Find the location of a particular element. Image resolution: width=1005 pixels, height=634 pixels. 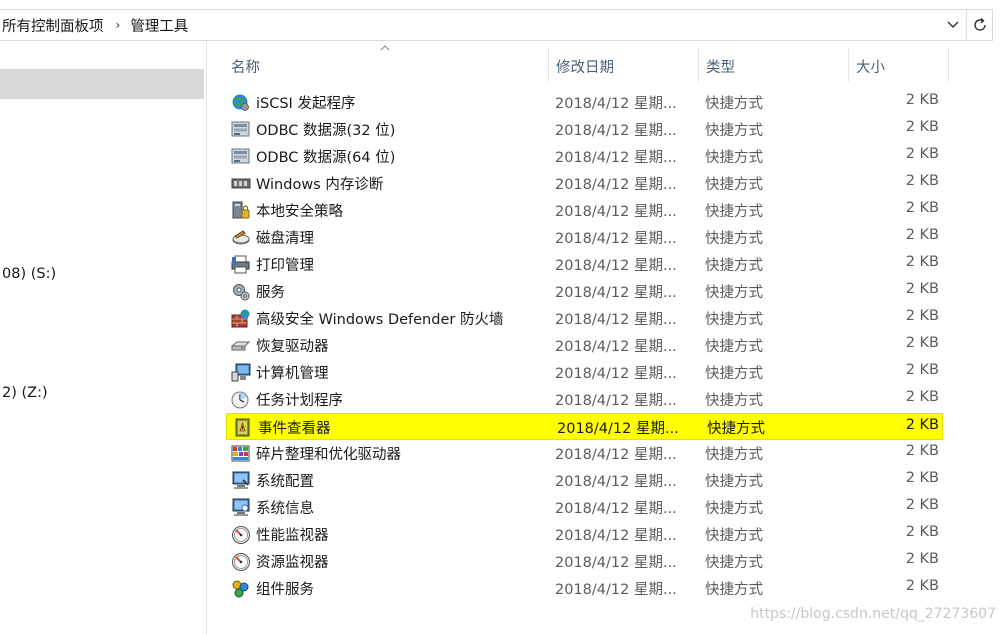

file-list-item: 组件服务 2018/4/12 星期... 快捷方式 2 KB is located at coordinates (583, 588).